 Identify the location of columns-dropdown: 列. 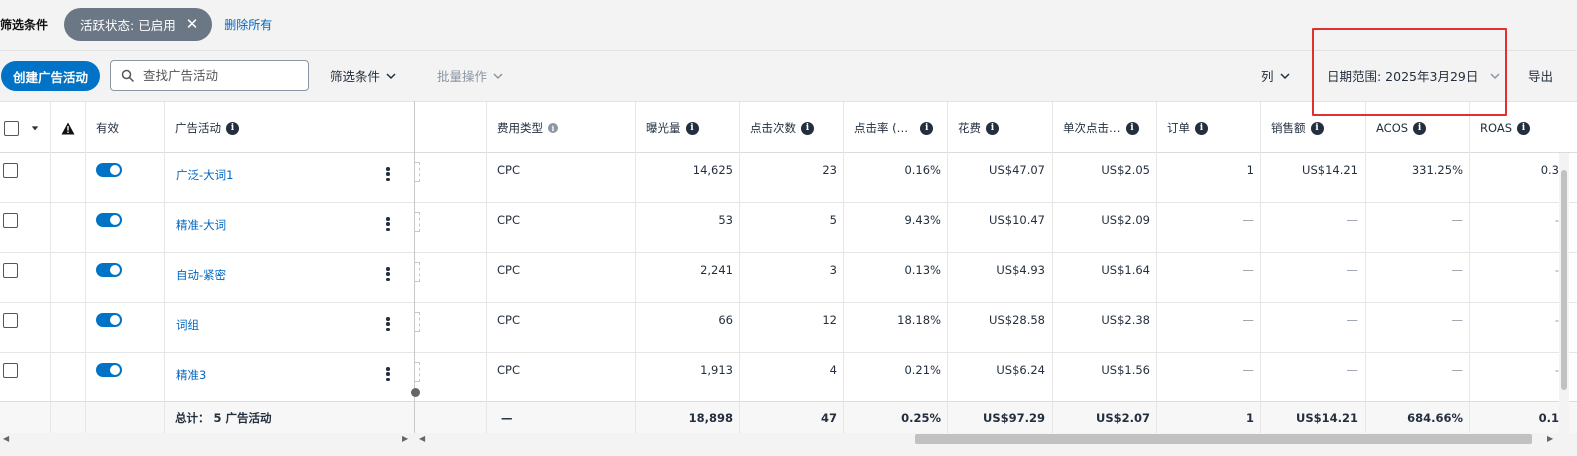
(1275, 75).